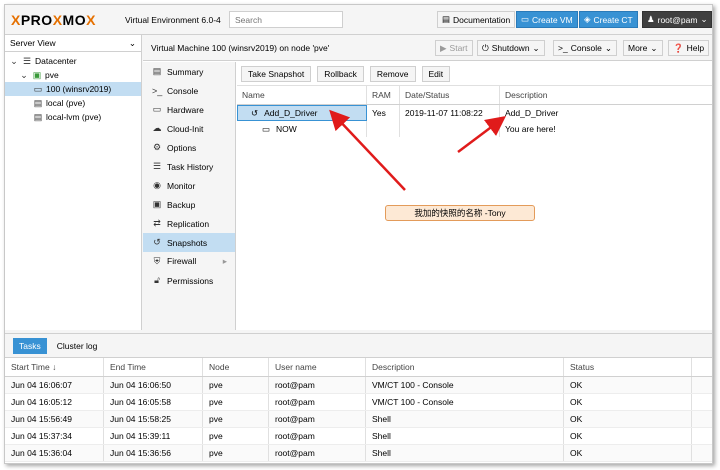 The height and width of the screenshot is (470, 720). Describe the element at coordinates (54, 367) in the screenshot. I see `column-header: Start Time ↓` at that location.